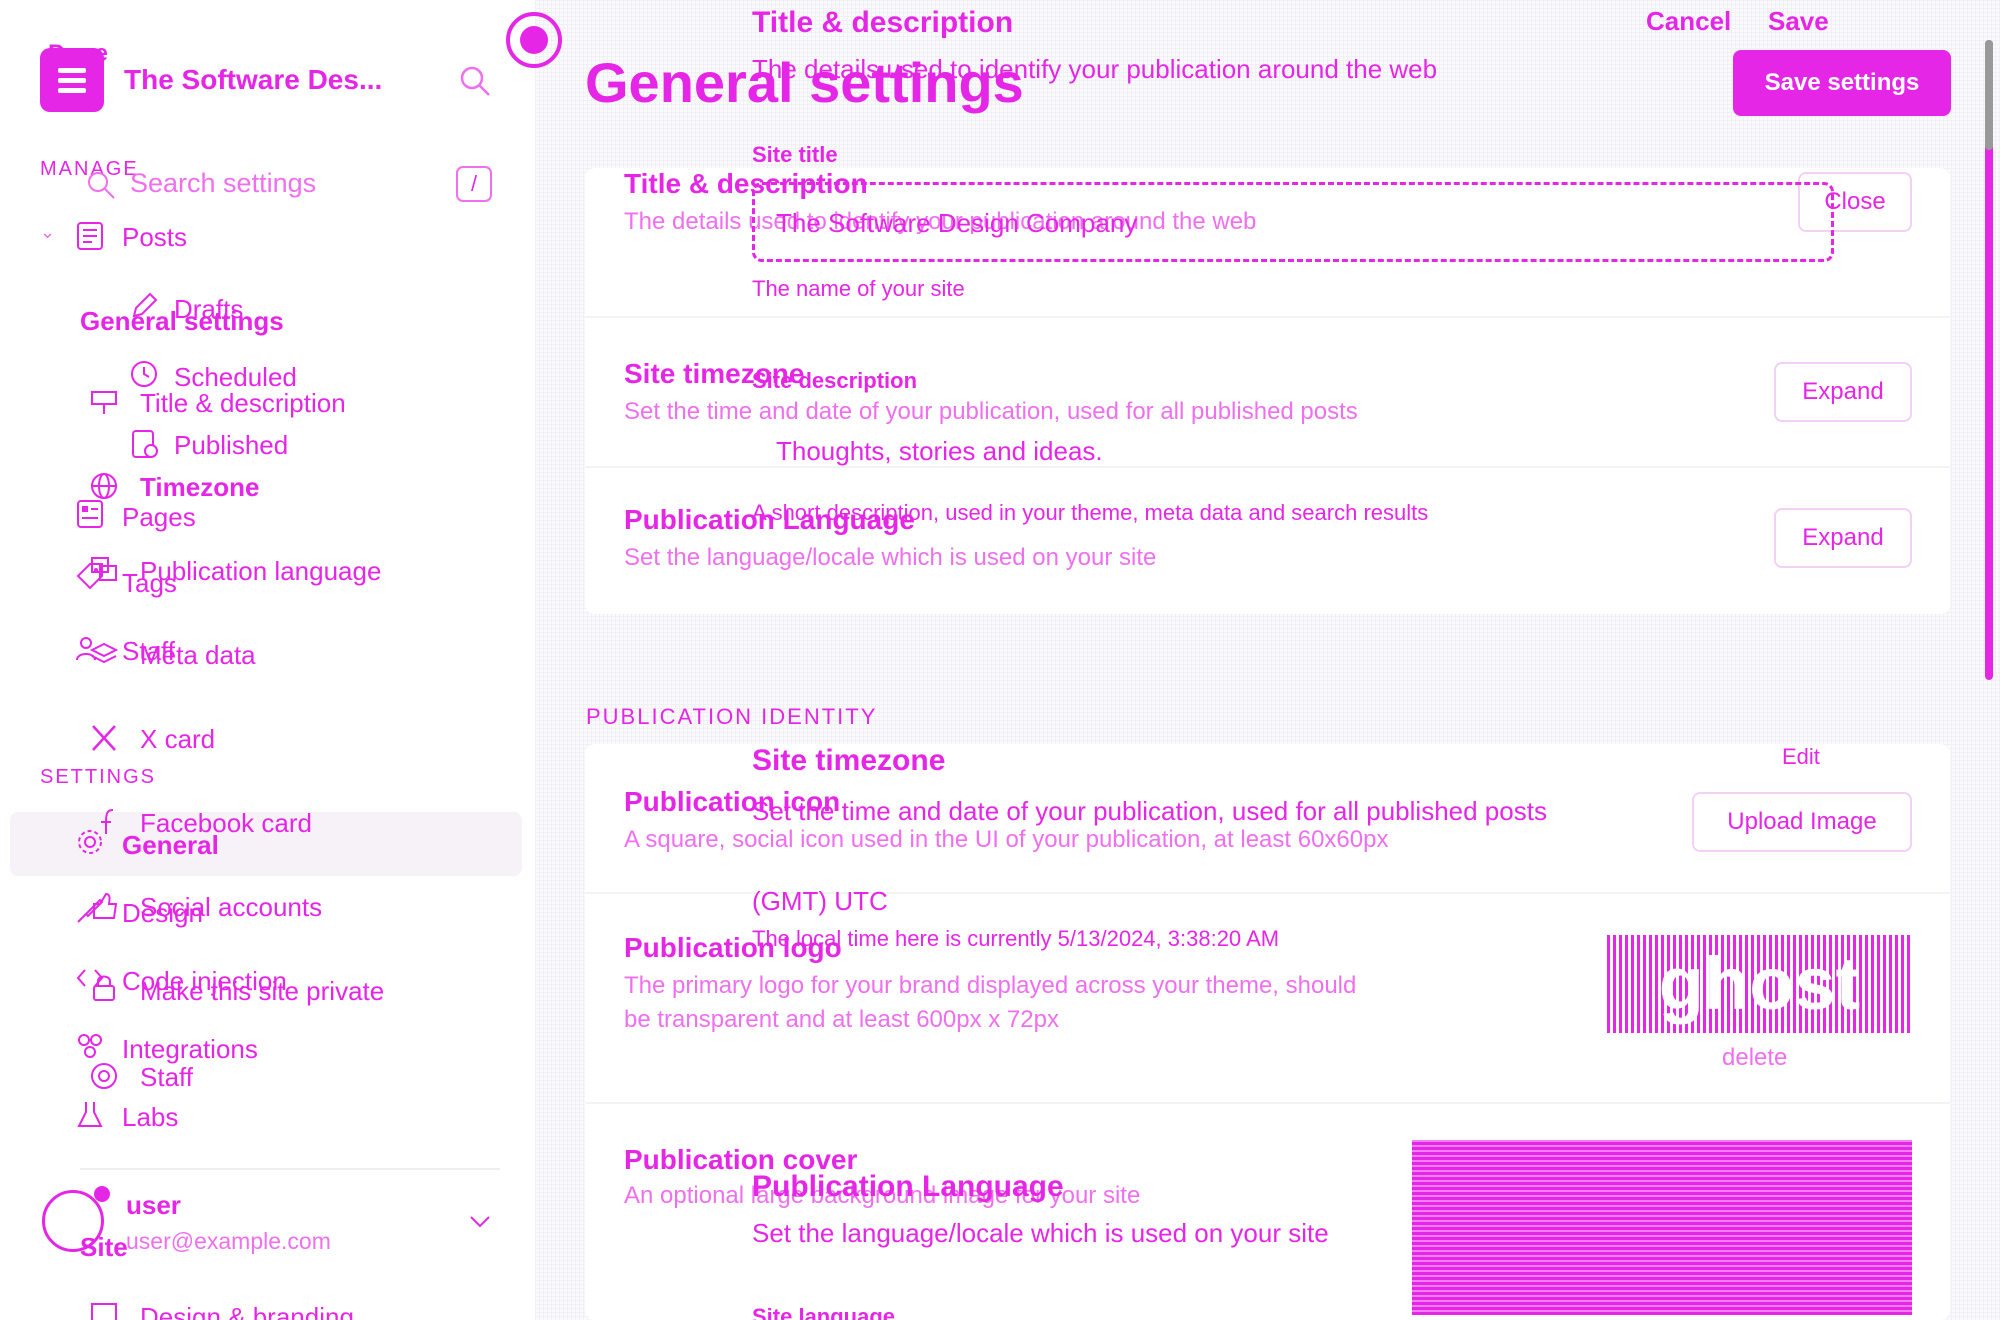 Image resolution: width=2000 pixels, height=1320 pixels. What do you see at coordinates (841, 1019) in the screenshot?
I see `row-desc-publication-logo-2: be transparent and at least 600px x 72px` at bounding box center [841, 1019].